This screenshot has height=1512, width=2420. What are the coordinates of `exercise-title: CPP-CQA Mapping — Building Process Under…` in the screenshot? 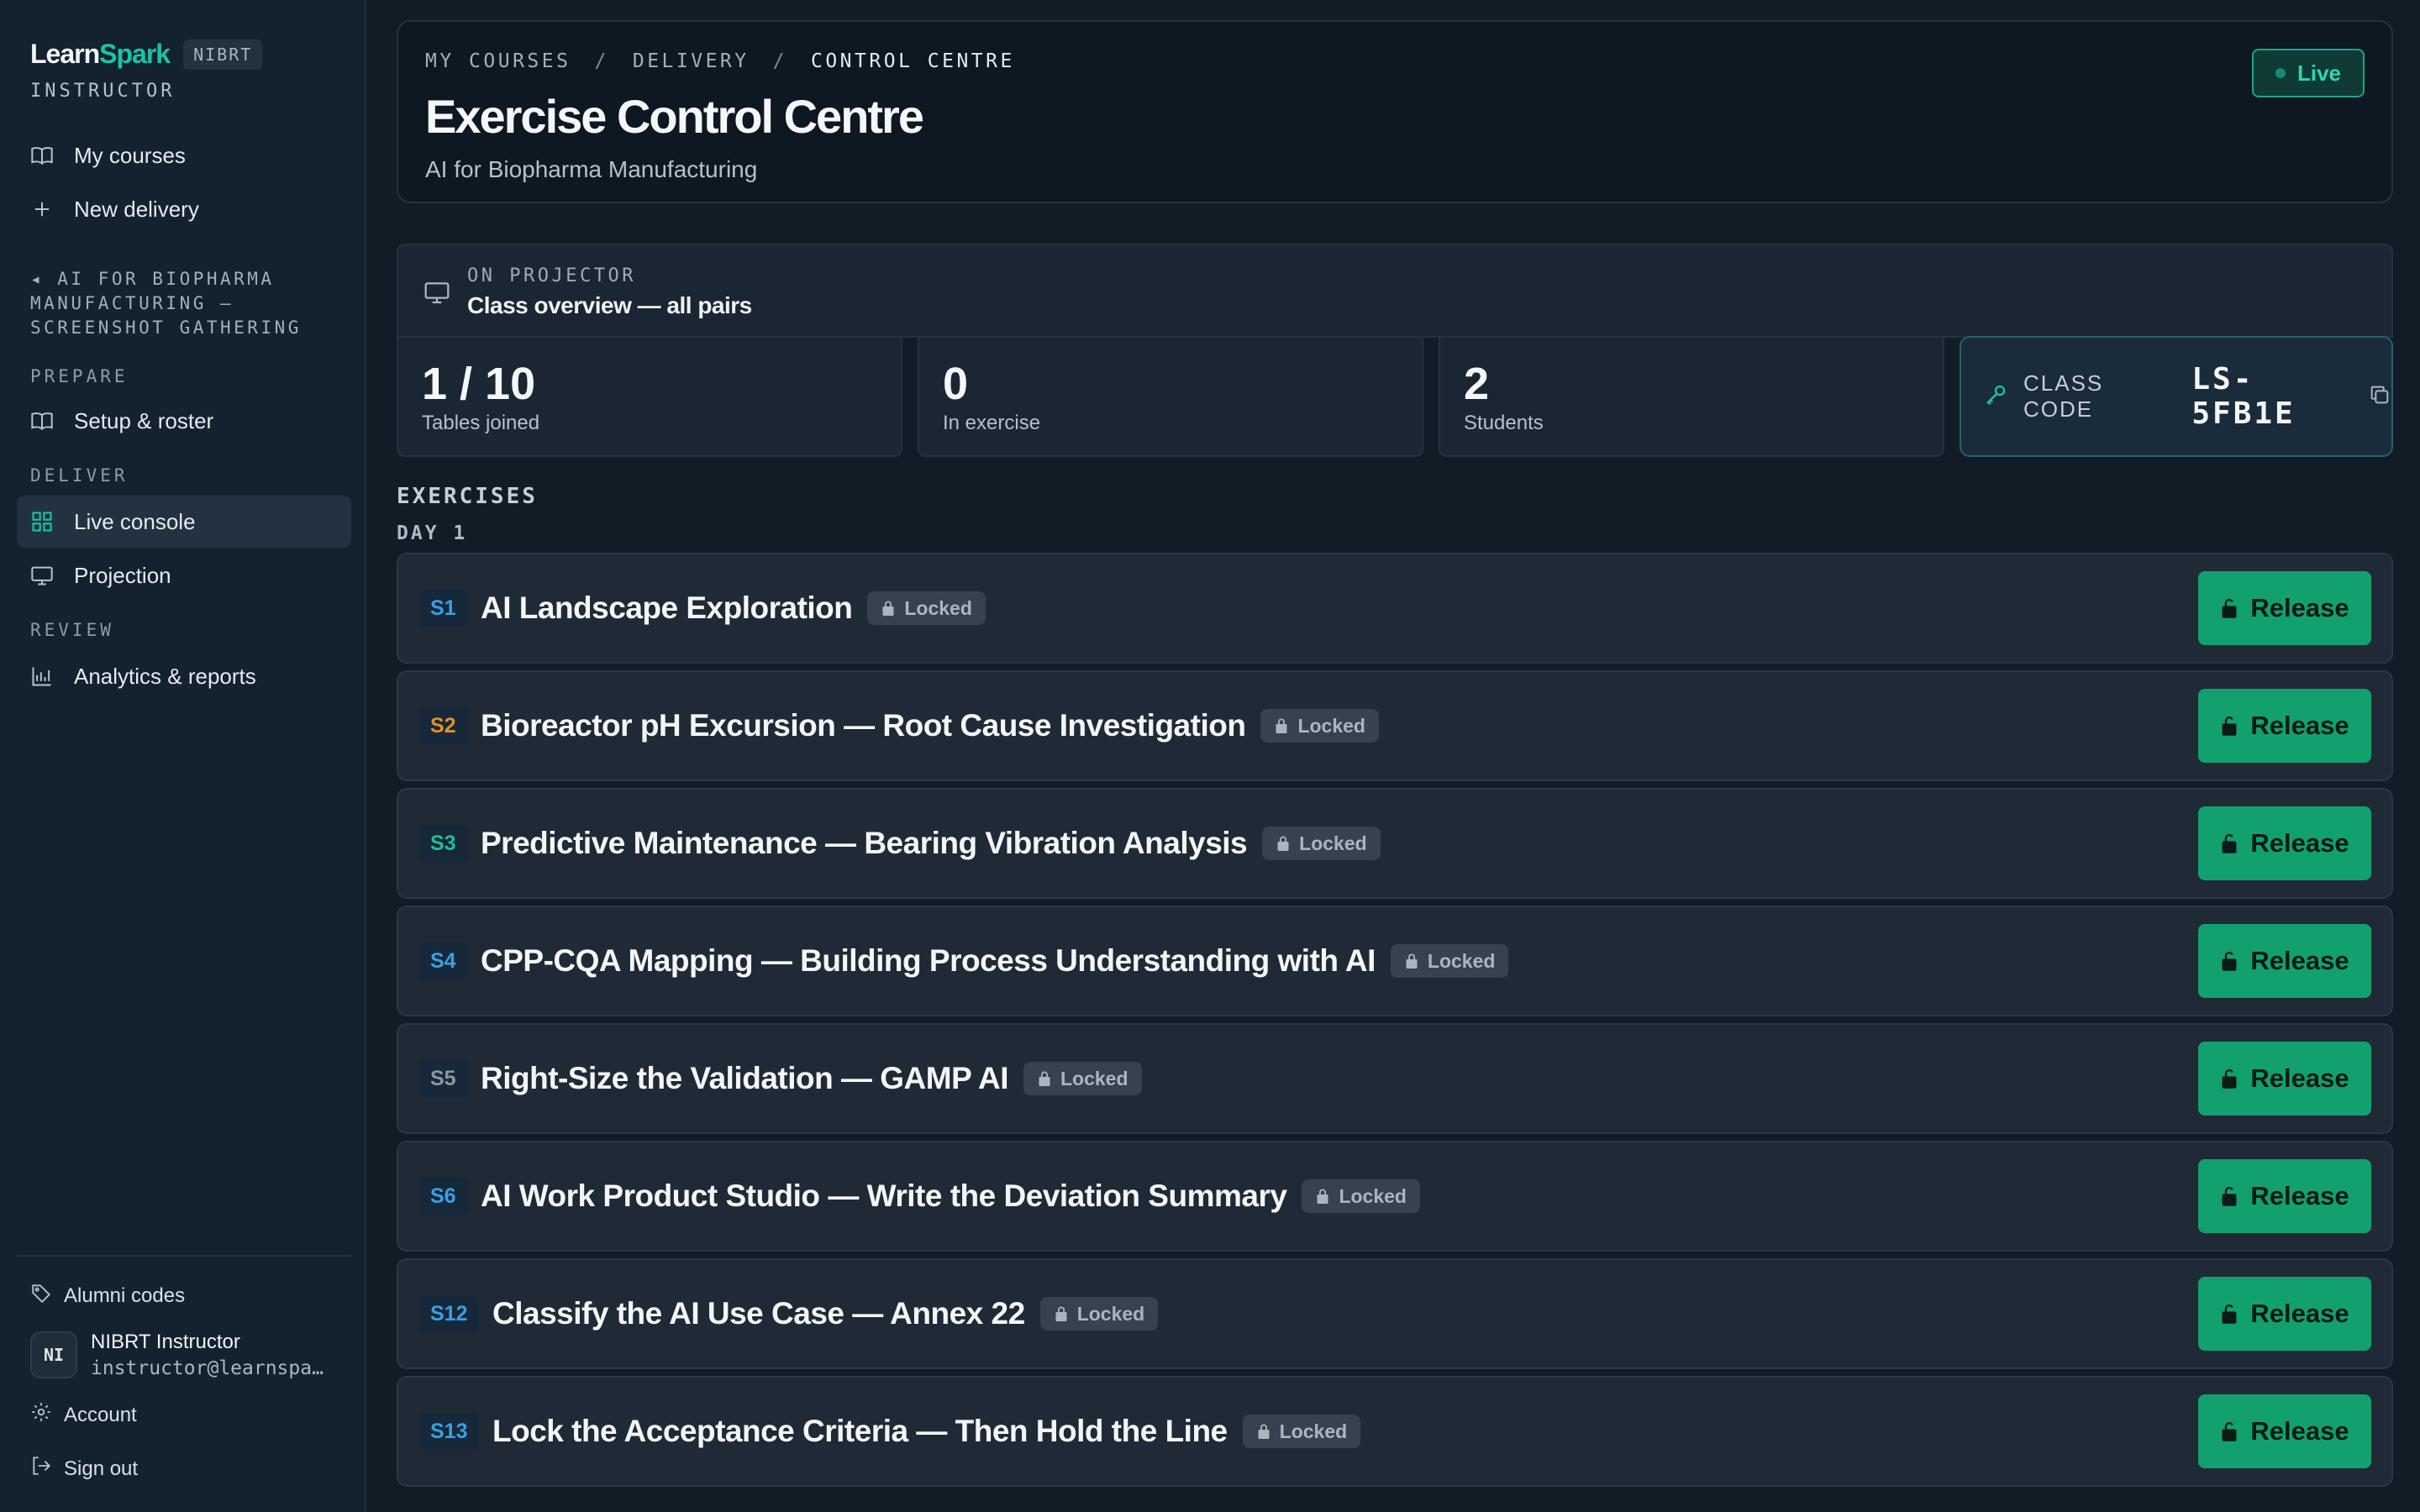 It's located at (929, 960).